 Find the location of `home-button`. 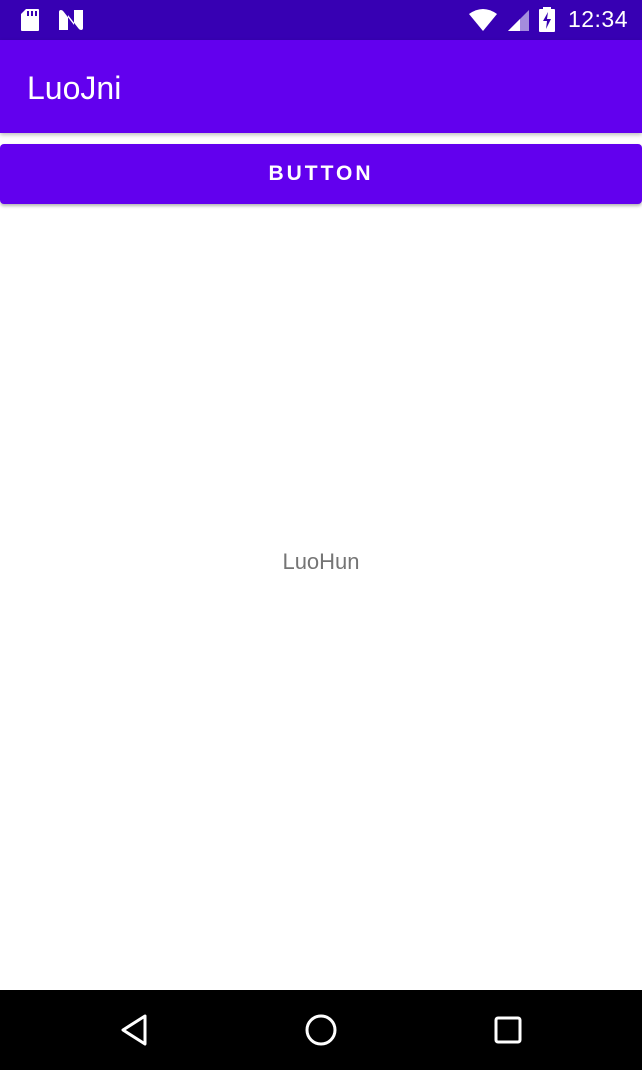

home-button is located at coordinates (321, 1030).